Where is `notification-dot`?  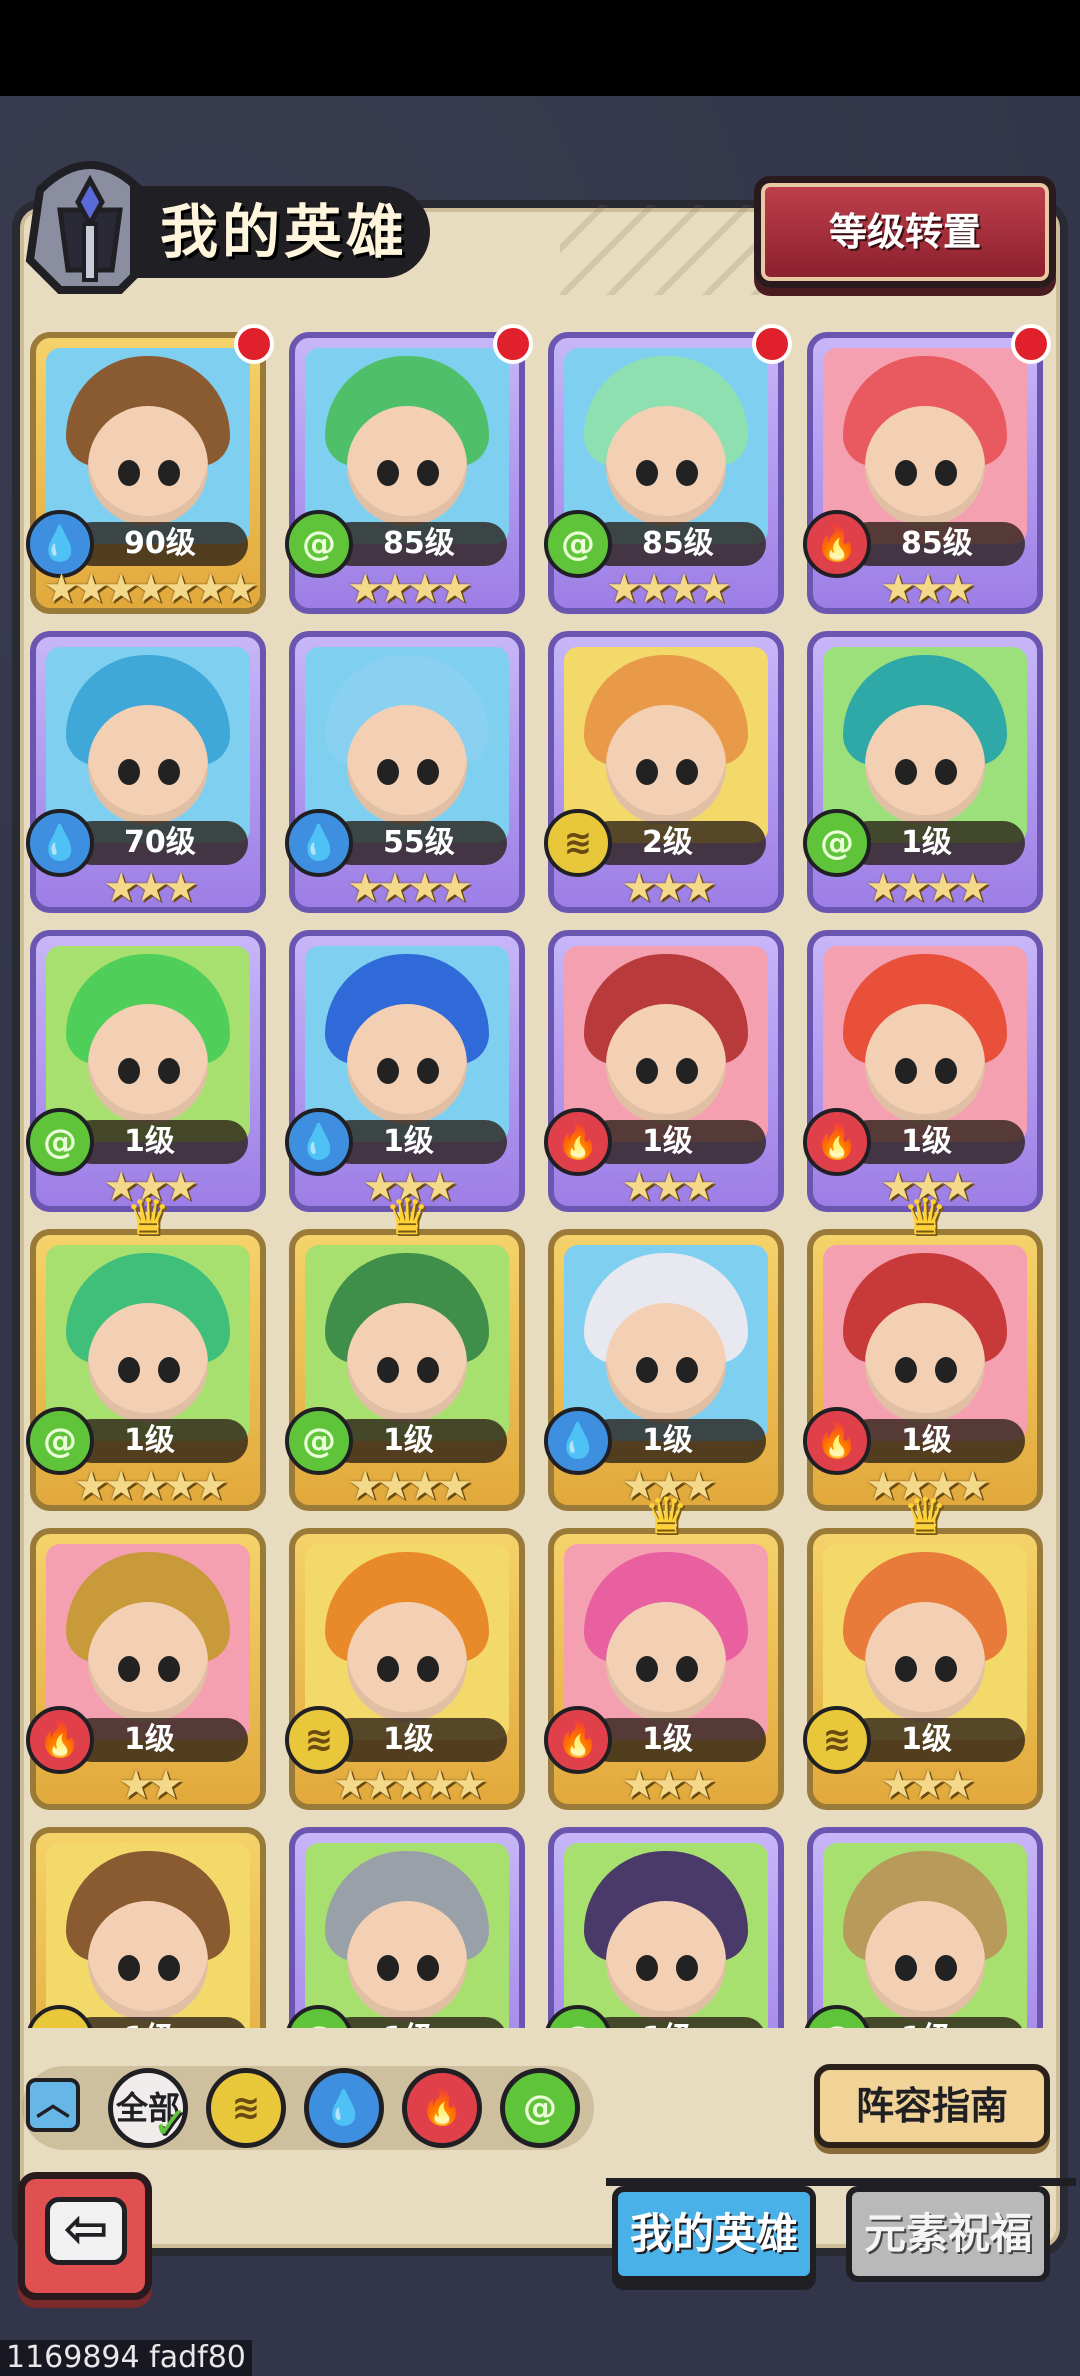
notification-dot is located at coordinates (1031, 344).